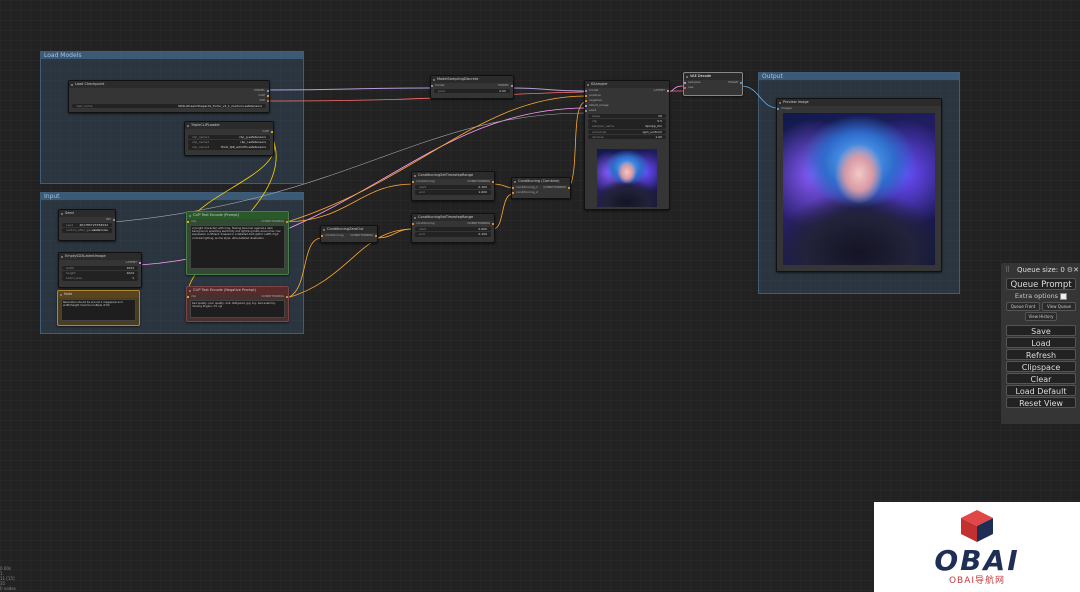 The width and height of the screenshot is (1080, 592). I want to click on queue-prompt-button: Queue Prompt, so click(1041, 284).